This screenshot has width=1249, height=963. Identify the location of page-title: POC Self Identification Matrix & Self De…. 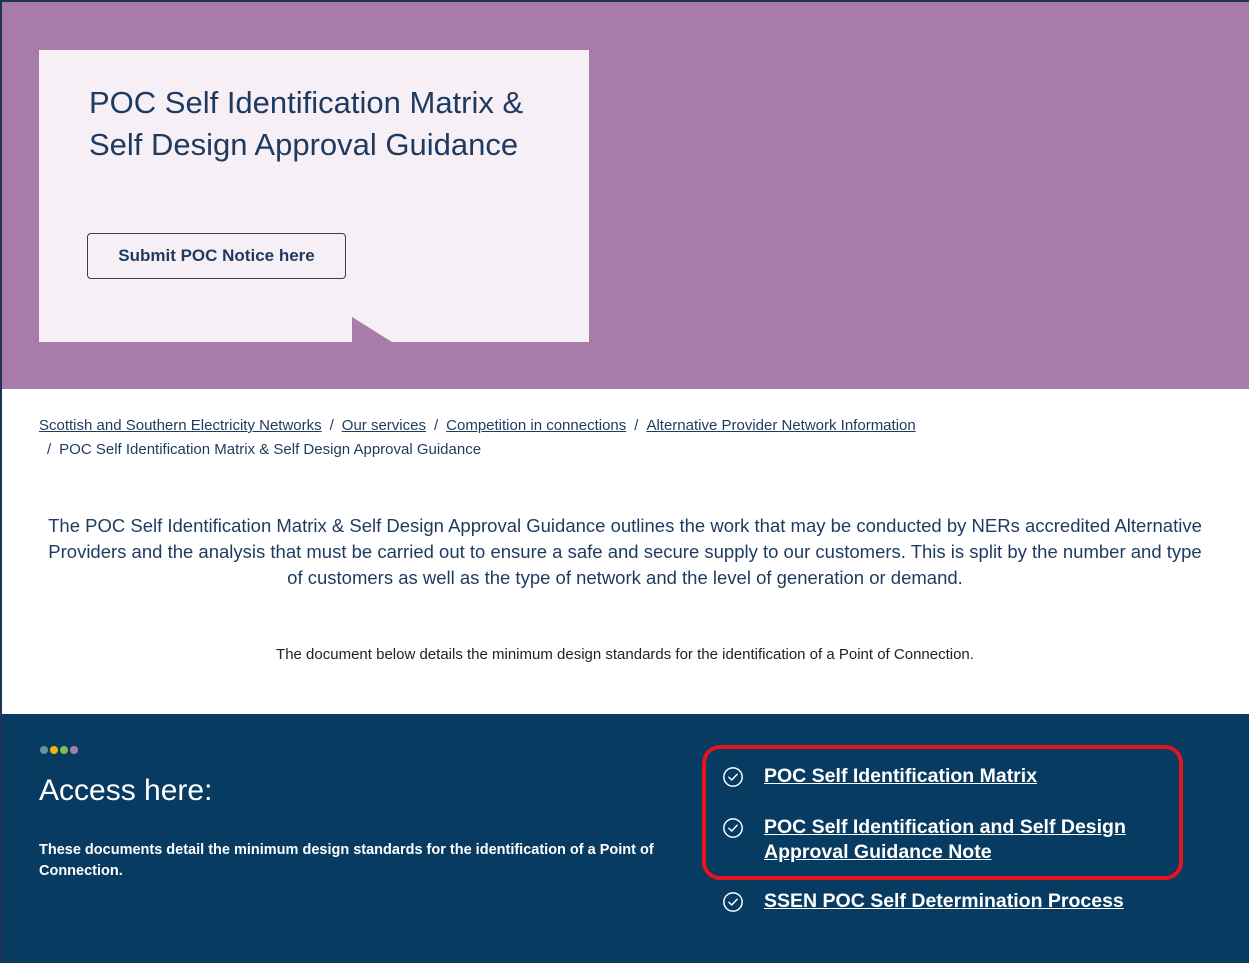
(306, 123).